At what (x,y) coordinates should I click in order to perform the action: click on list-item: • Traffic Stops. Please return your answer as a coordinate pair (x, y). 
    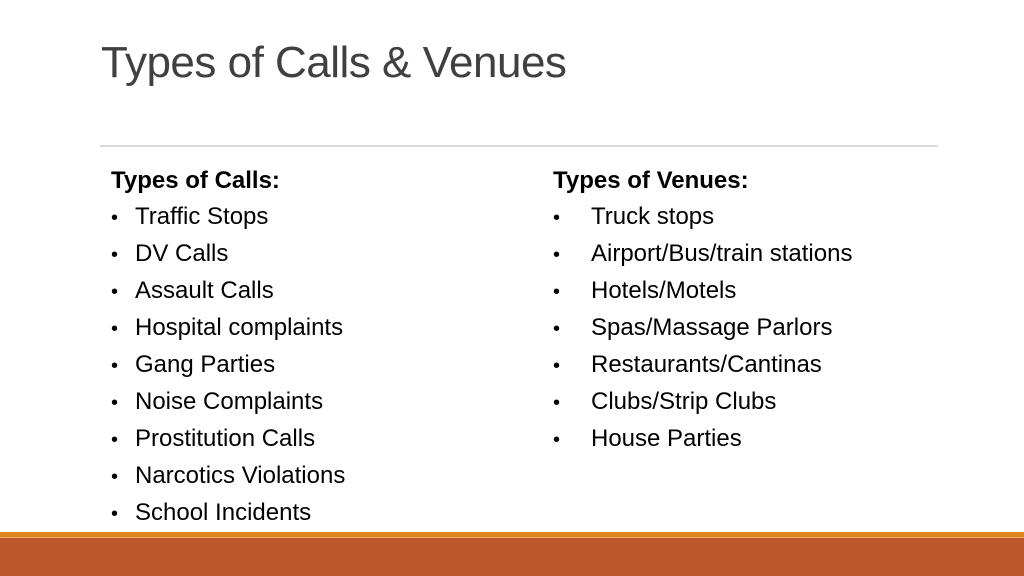
    Looking at the image, I should click on (228, 217).